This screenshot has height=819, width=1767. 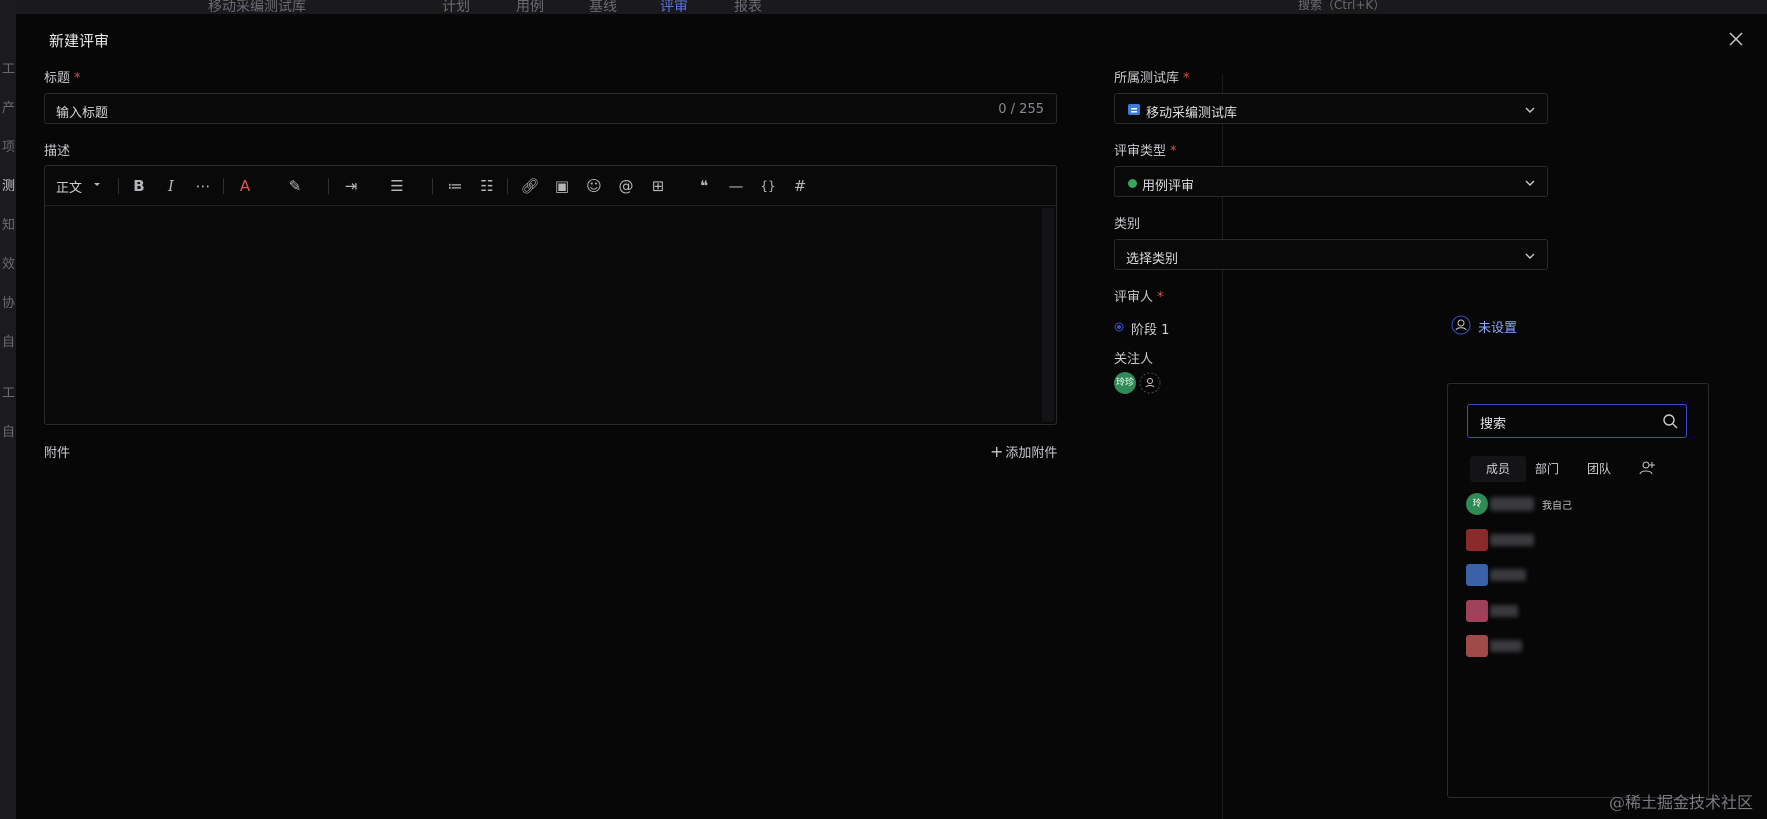 What do you see at coordinates (704, 186) in the screenshot?
I see `quote-icon: ❝` at bounding box center [704, 186].